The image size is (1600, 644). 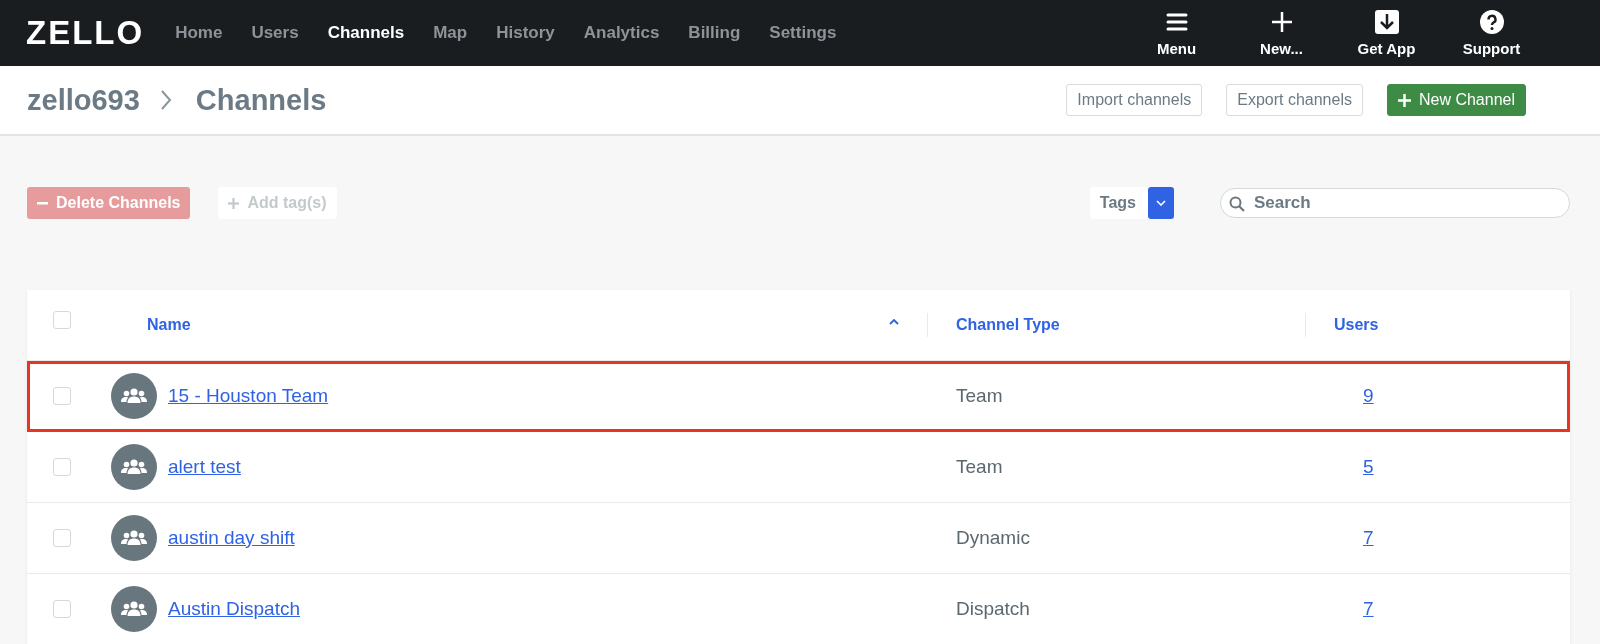 I want to click on search-field: Search, so click(x=1395, y=203).